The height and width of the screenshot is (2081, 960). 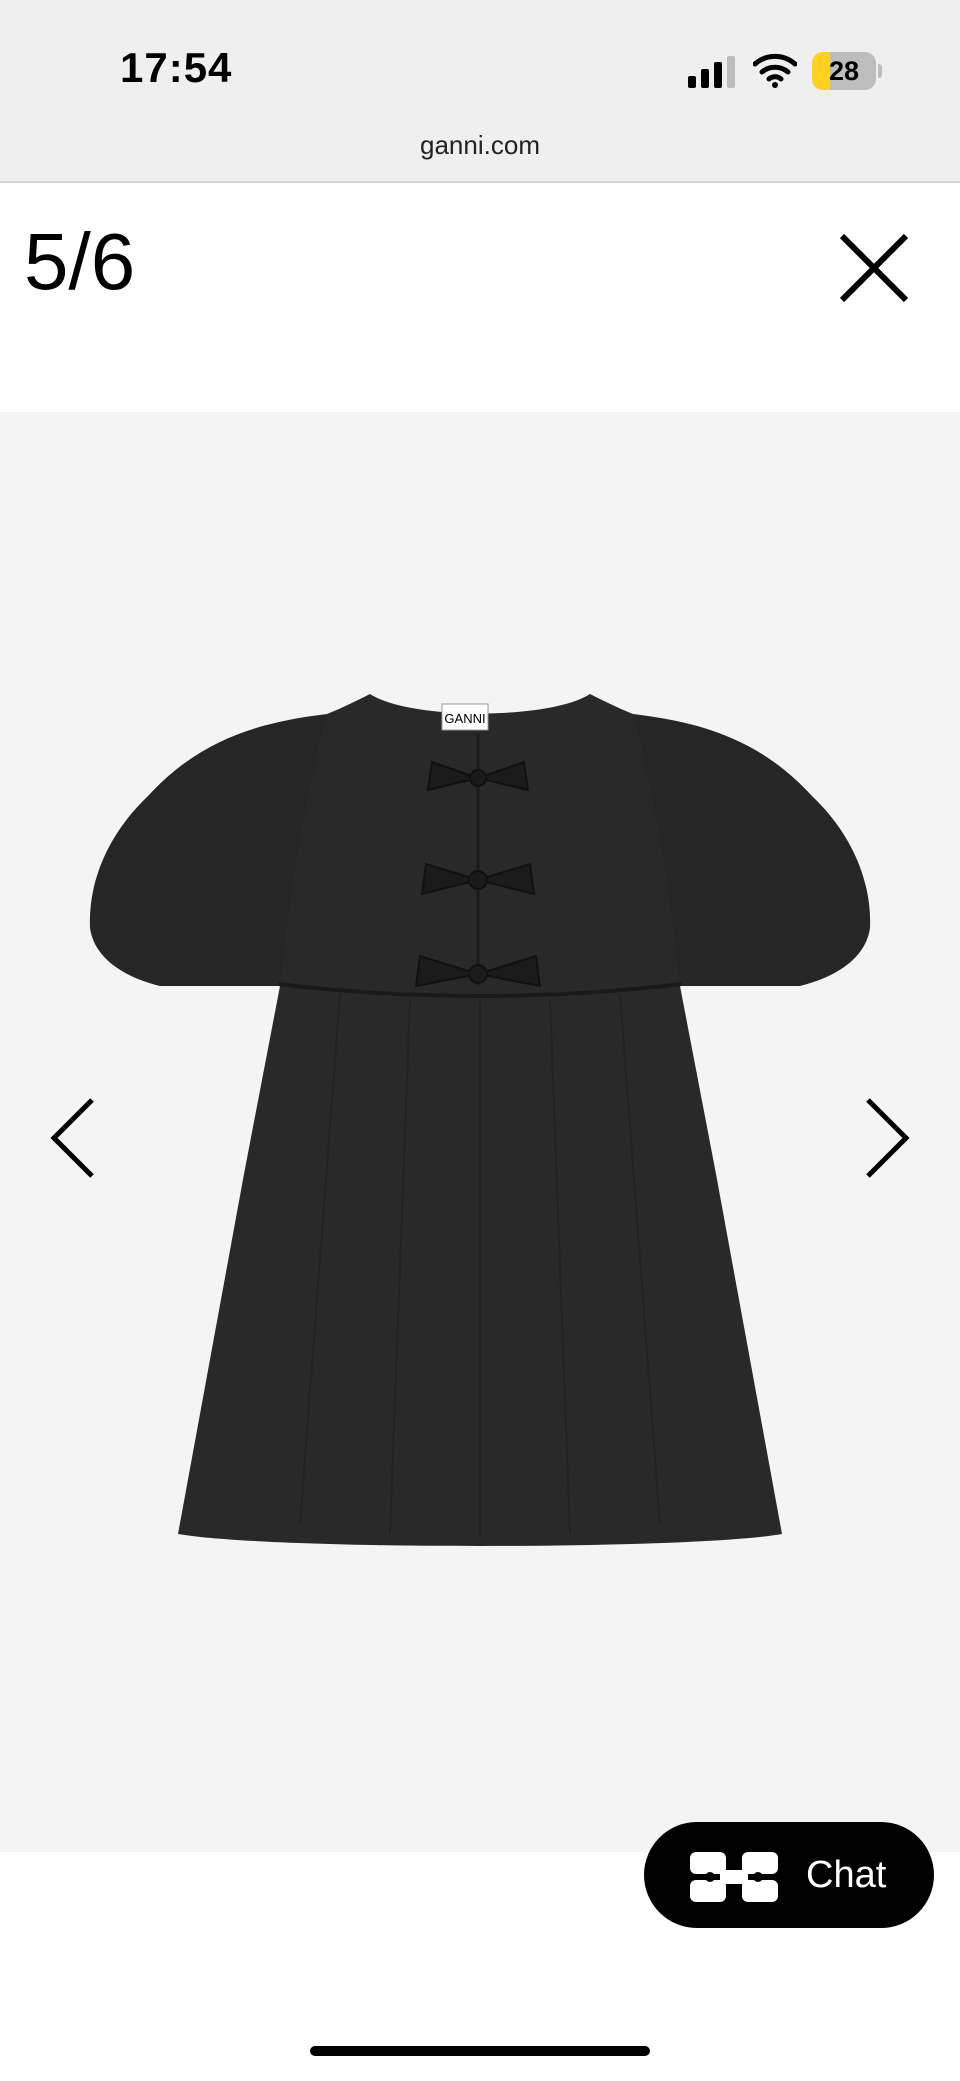 I want to click on home-indicator, so click(x=480, y=2051).